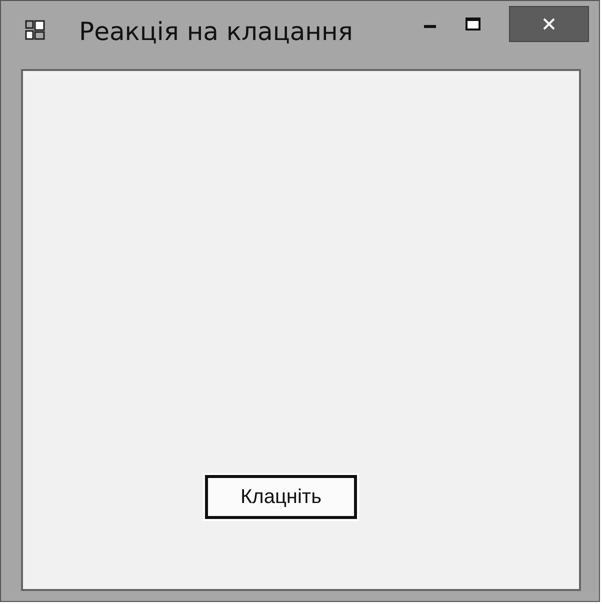 This screenshot has height=604, width=602. Describe the element at coordinates (35, 30) in the screenshot. I see `form-icon` at that location.